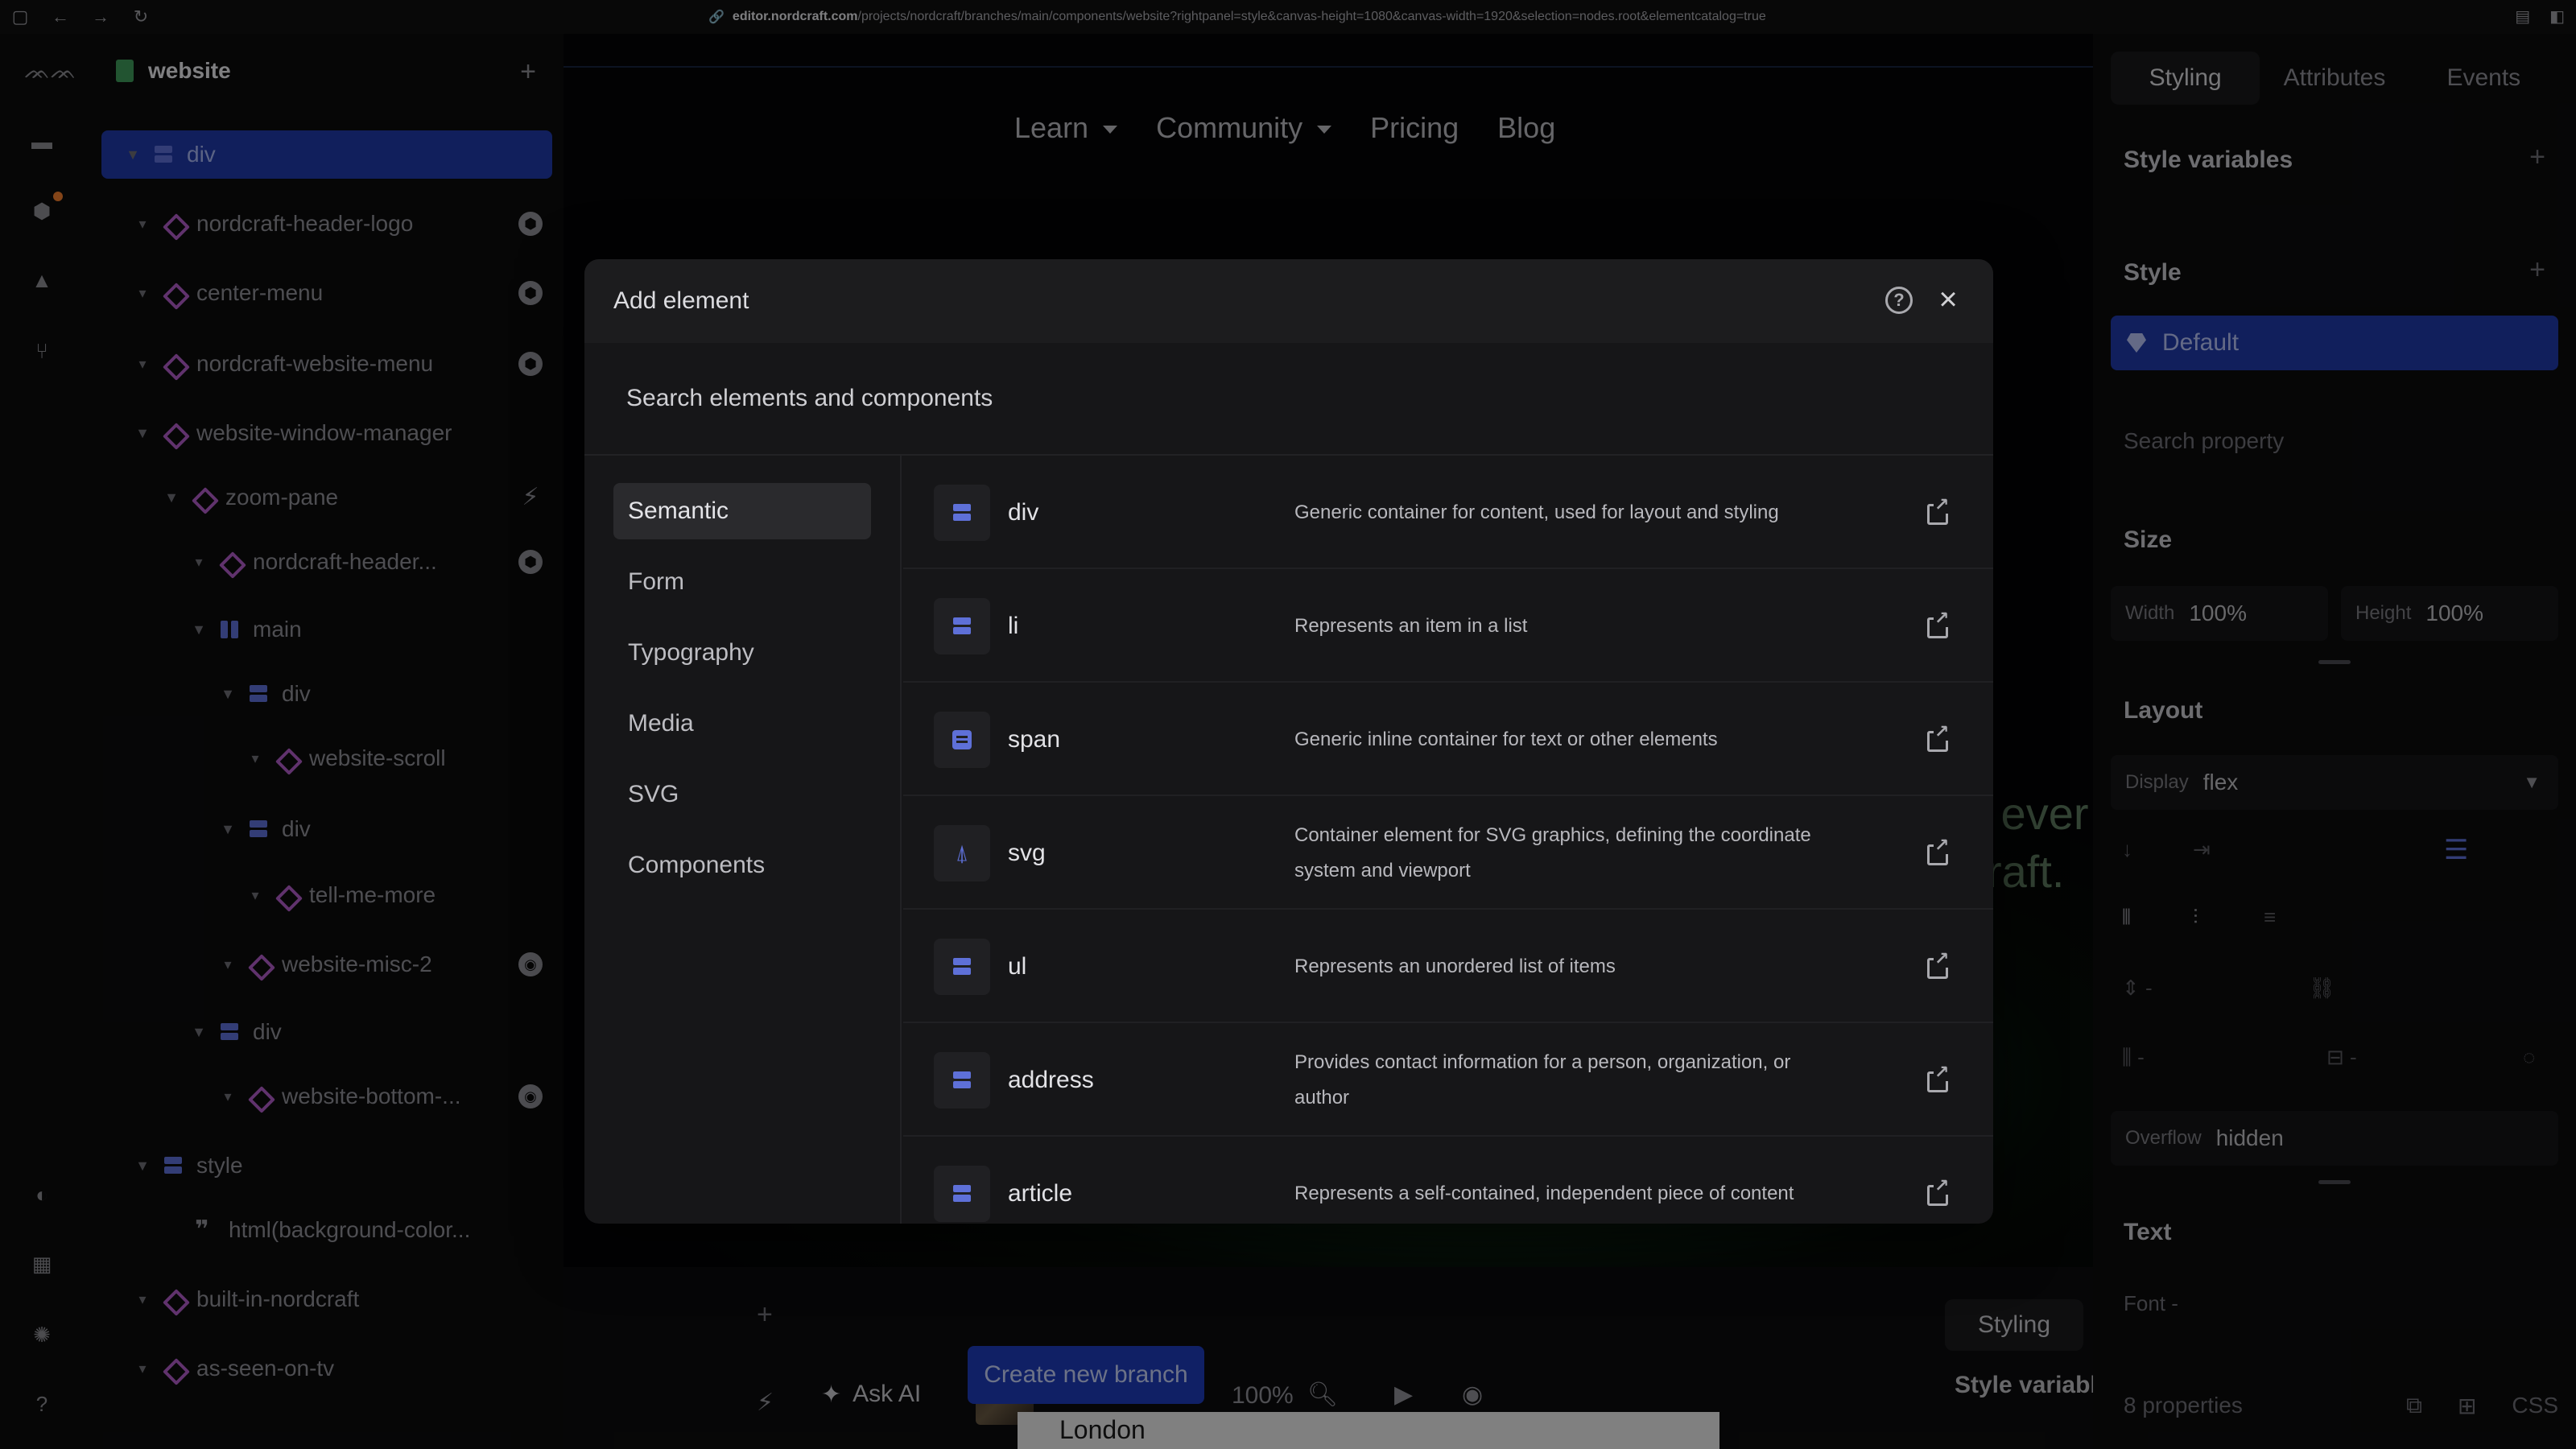 The height and width of the screenshot is (1449, 2576). What do you see at coordinates (742, 653) in the screenshot?
I see `category-typography: Typography` at bounding box center [742, 653].